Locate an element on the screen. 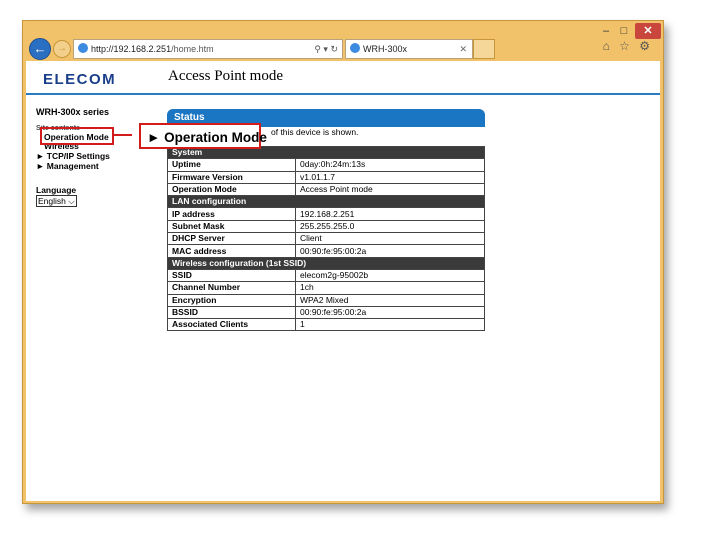 The image size is (707, 546). elecom-logo: ELECOM is located at coordinates (80, 79).